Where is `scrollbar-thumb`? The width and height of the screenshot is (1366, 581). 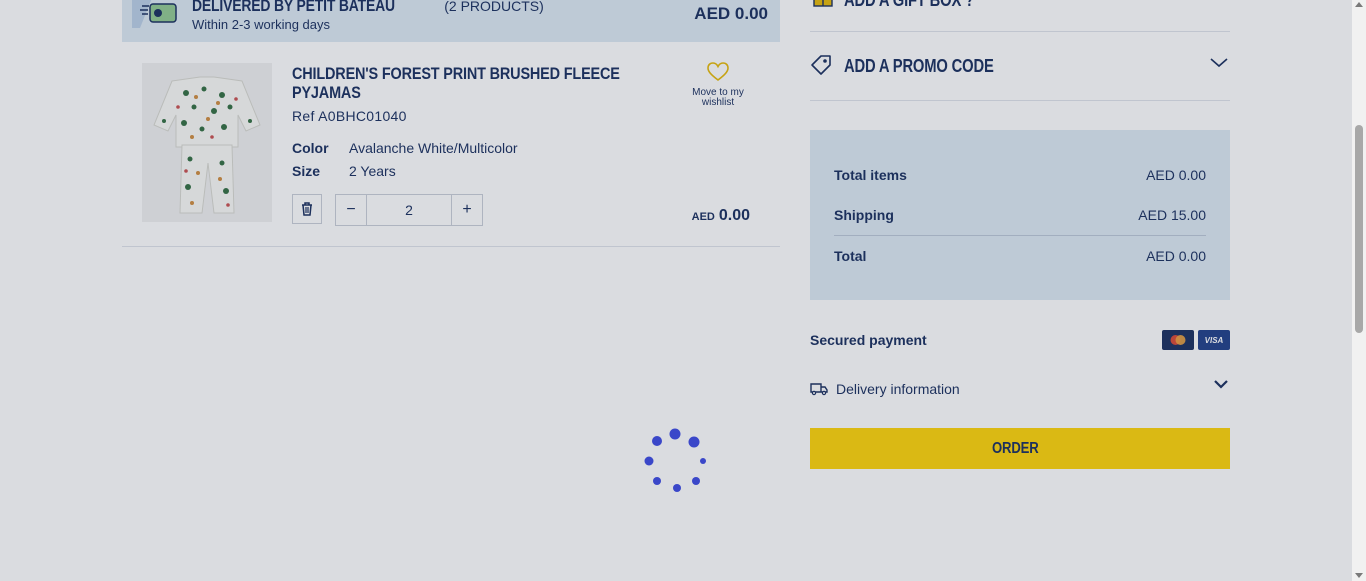 scrollbar-thumb is located at coordinates (1359, 229).